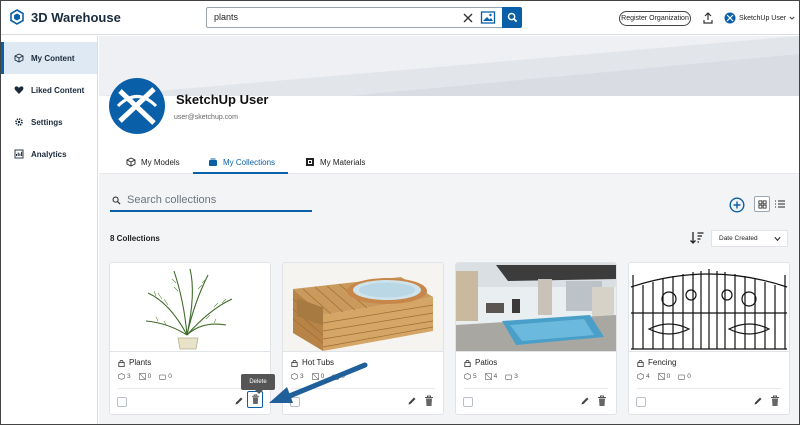  I want to click on card-title-text: Fencing, so click(662, 362).